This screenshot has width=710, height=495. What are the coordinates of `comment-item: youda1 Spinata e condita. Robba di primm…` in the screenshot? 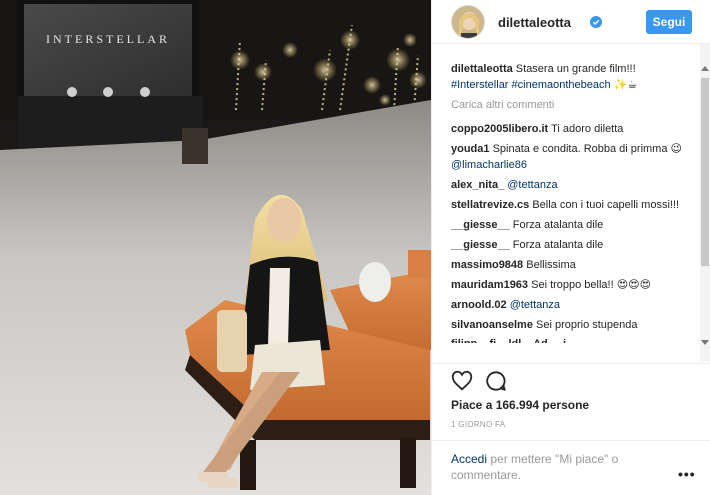 It's located at (571, 157).